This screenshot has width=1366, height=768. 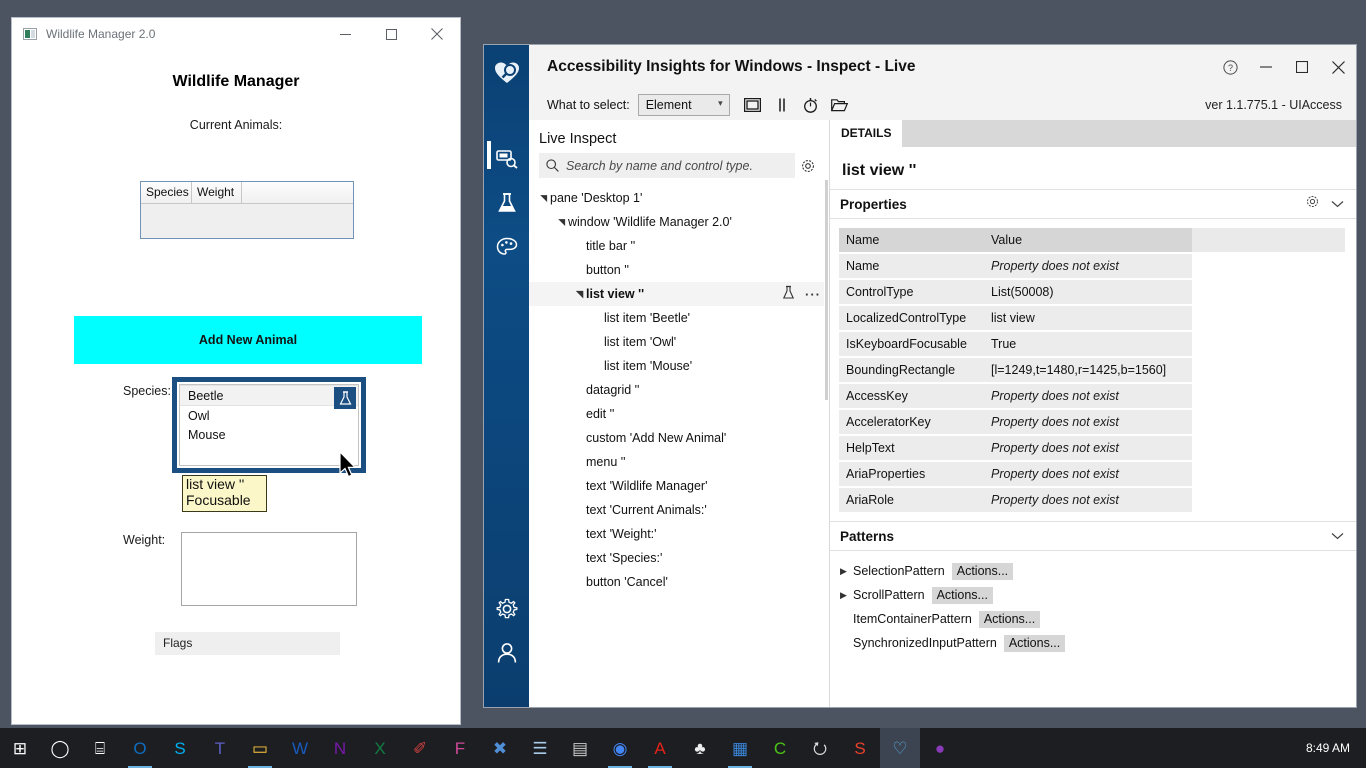 I want to click on table-row: HelpText Property does not exist, so click(x=1092, y=448).